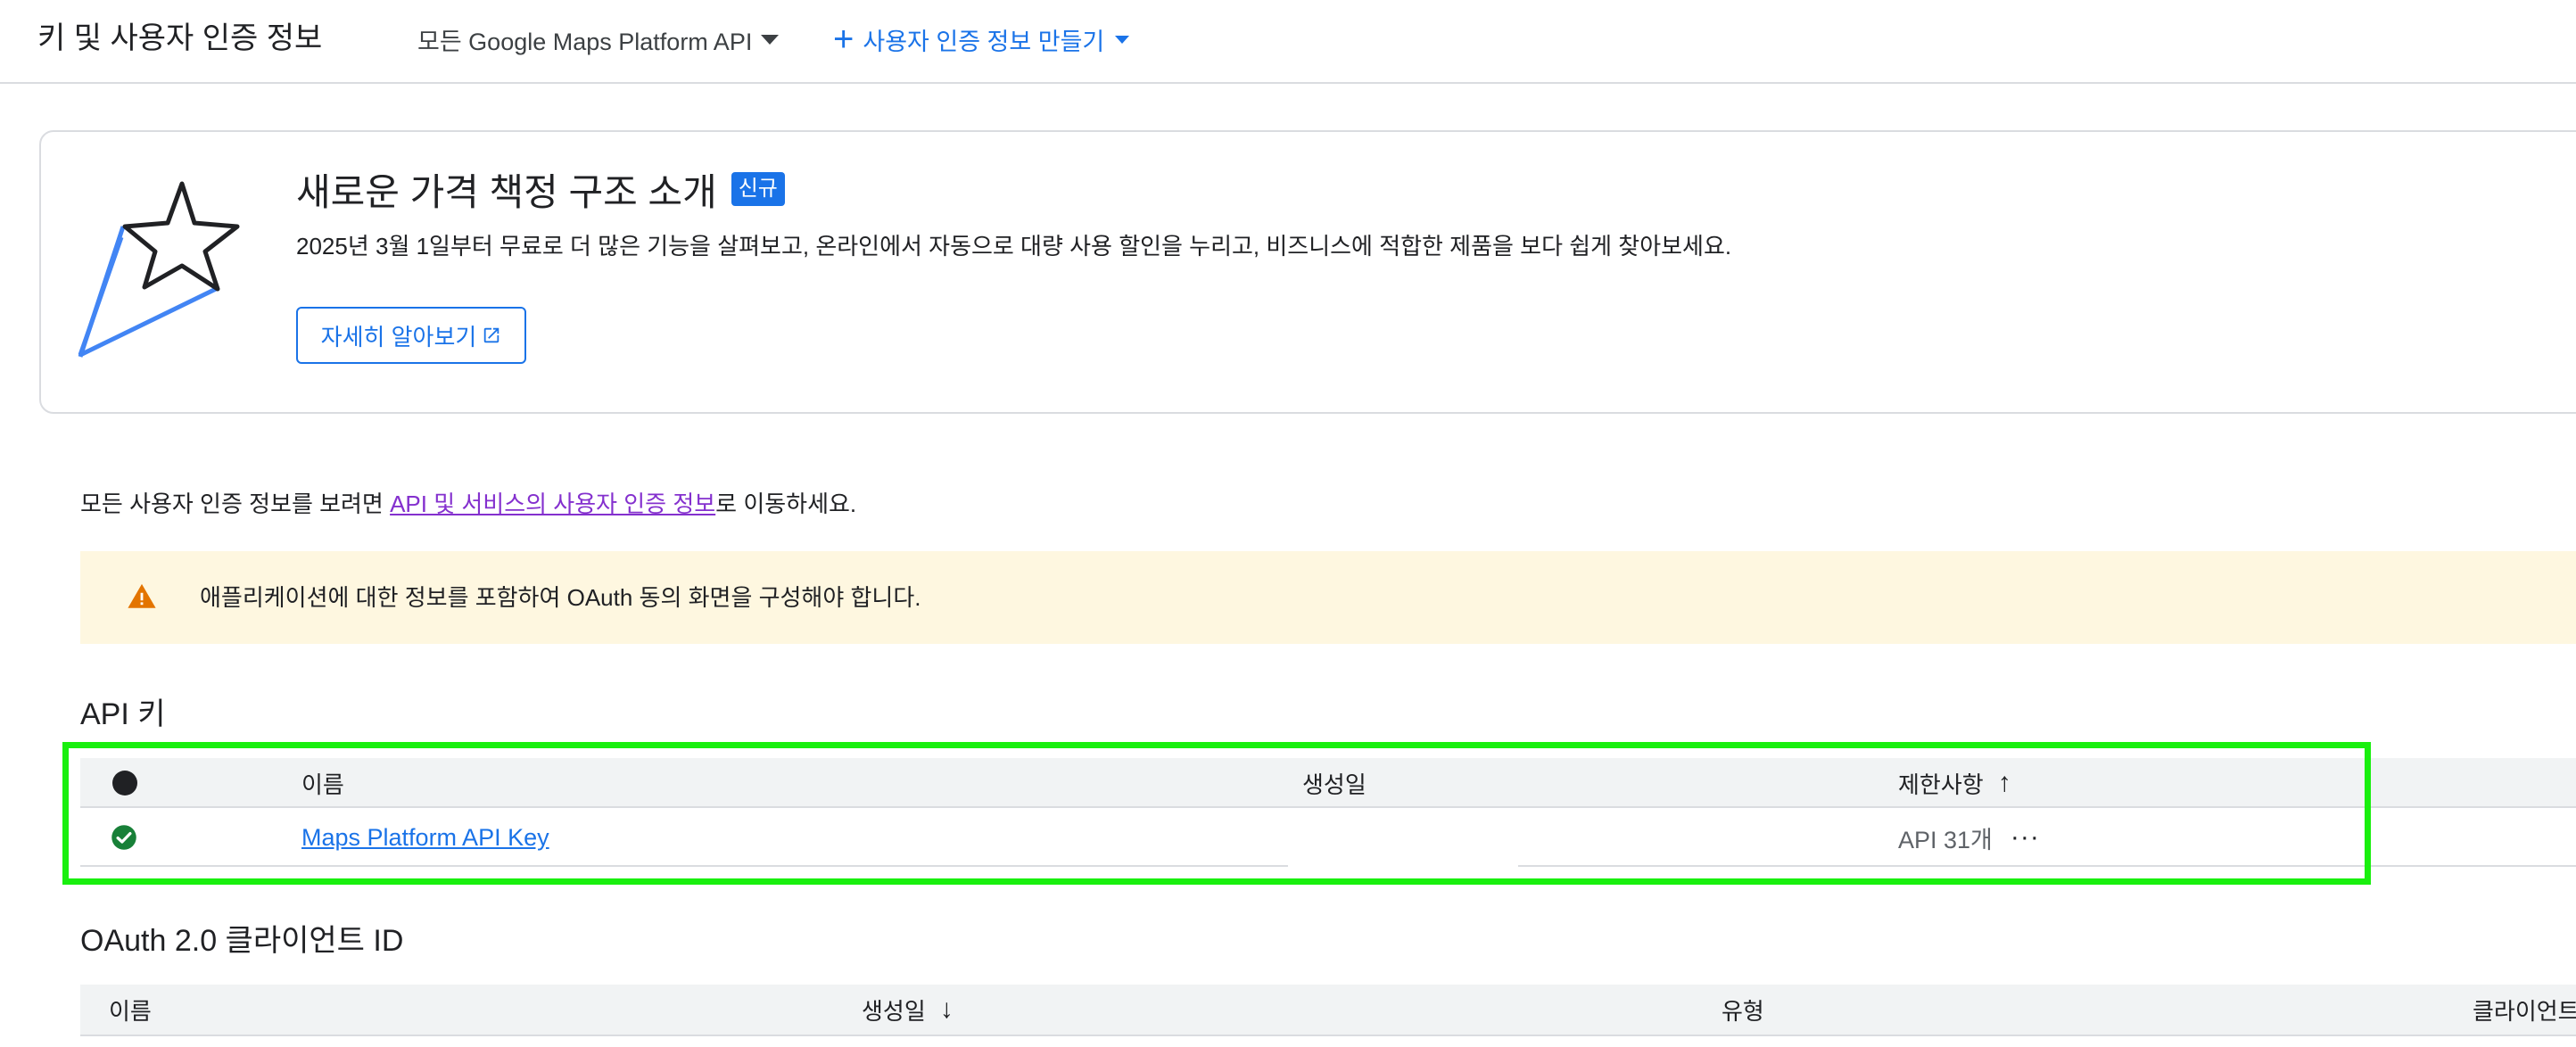  Describe the element at coordinates (1946, 839) in the screenshot. I see `restrictions-value: API 31개` at that location.